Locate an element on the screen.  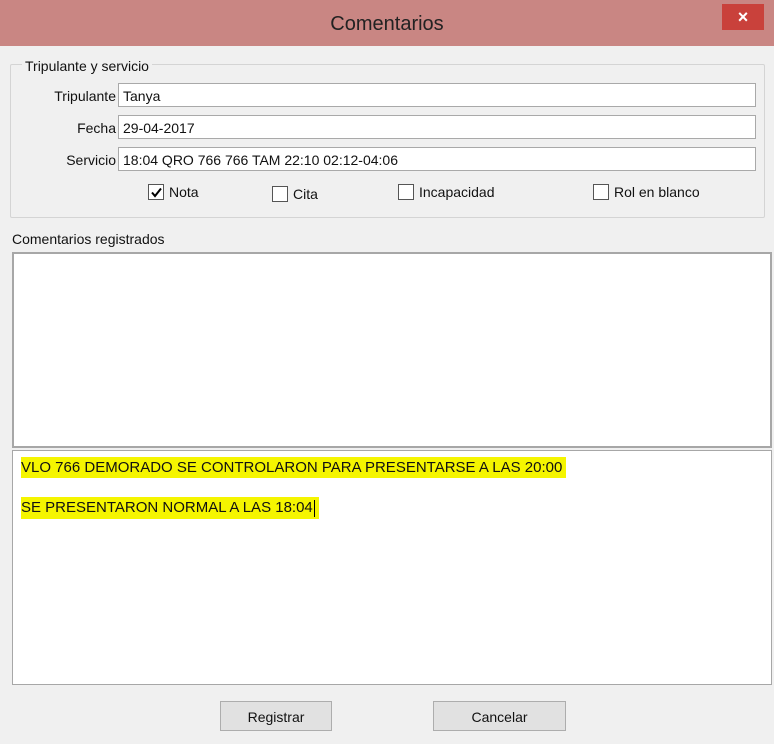
close-button: × is located at coordinates (743, 17).